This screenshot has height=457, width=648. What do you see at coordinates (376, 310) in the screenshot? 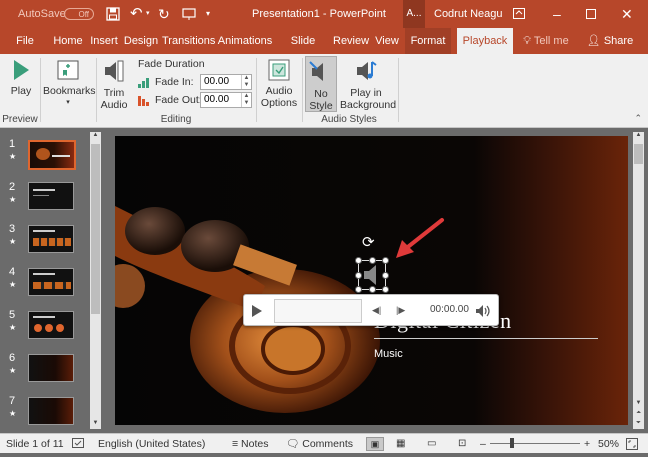
I see `player-back-icon: ◀|` at bounding box center [376, 310].